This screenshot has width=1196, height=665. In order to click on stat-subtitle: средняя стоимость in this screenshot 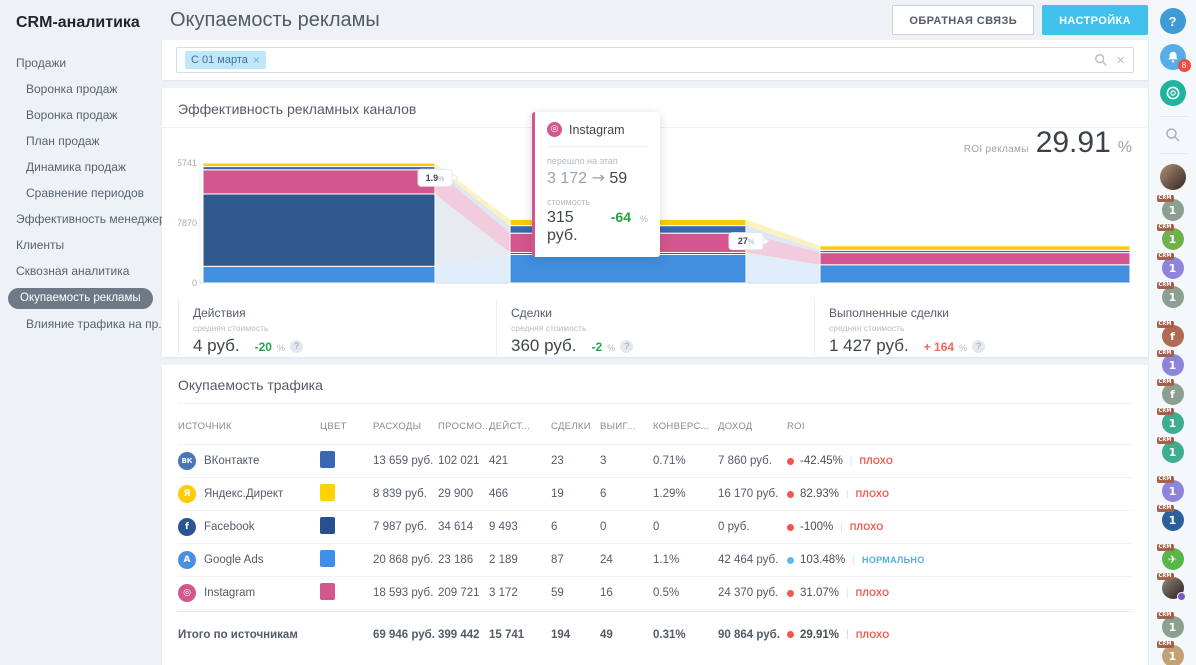, I will do `click(231, 328)`.